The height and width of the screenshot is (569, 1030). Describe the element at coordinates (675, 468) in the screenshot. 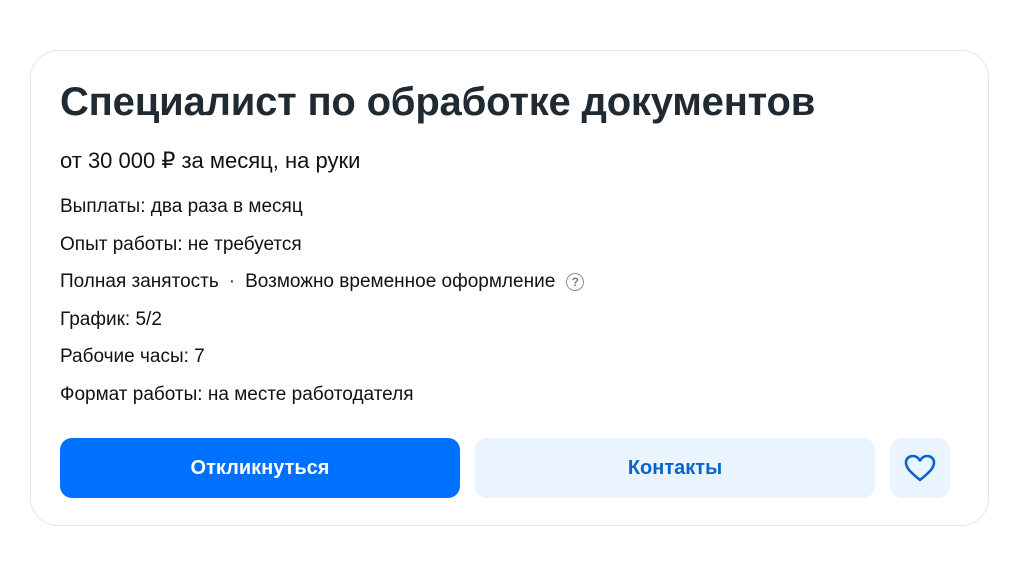

I see `contacts-button: Контакты` at that location.